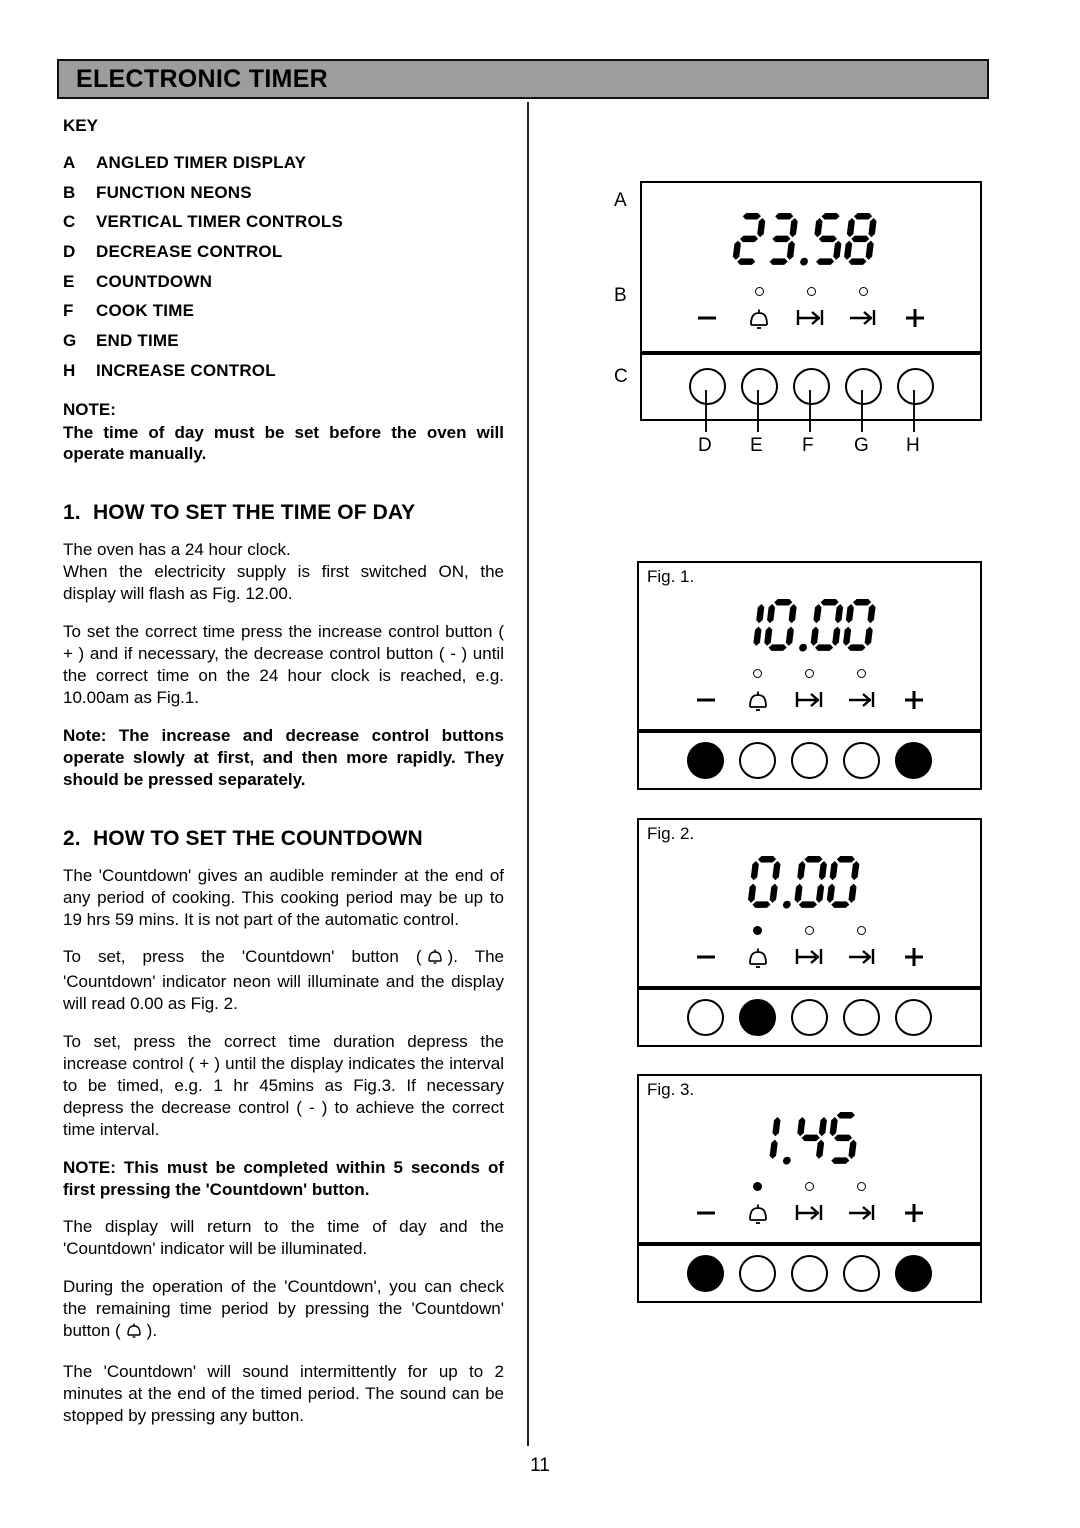 The width and height of the screenshot is (1080, 1528). Describe the element at coordinates (137, 341) in the screenshot. I see `key-label: END TIME` at that location.